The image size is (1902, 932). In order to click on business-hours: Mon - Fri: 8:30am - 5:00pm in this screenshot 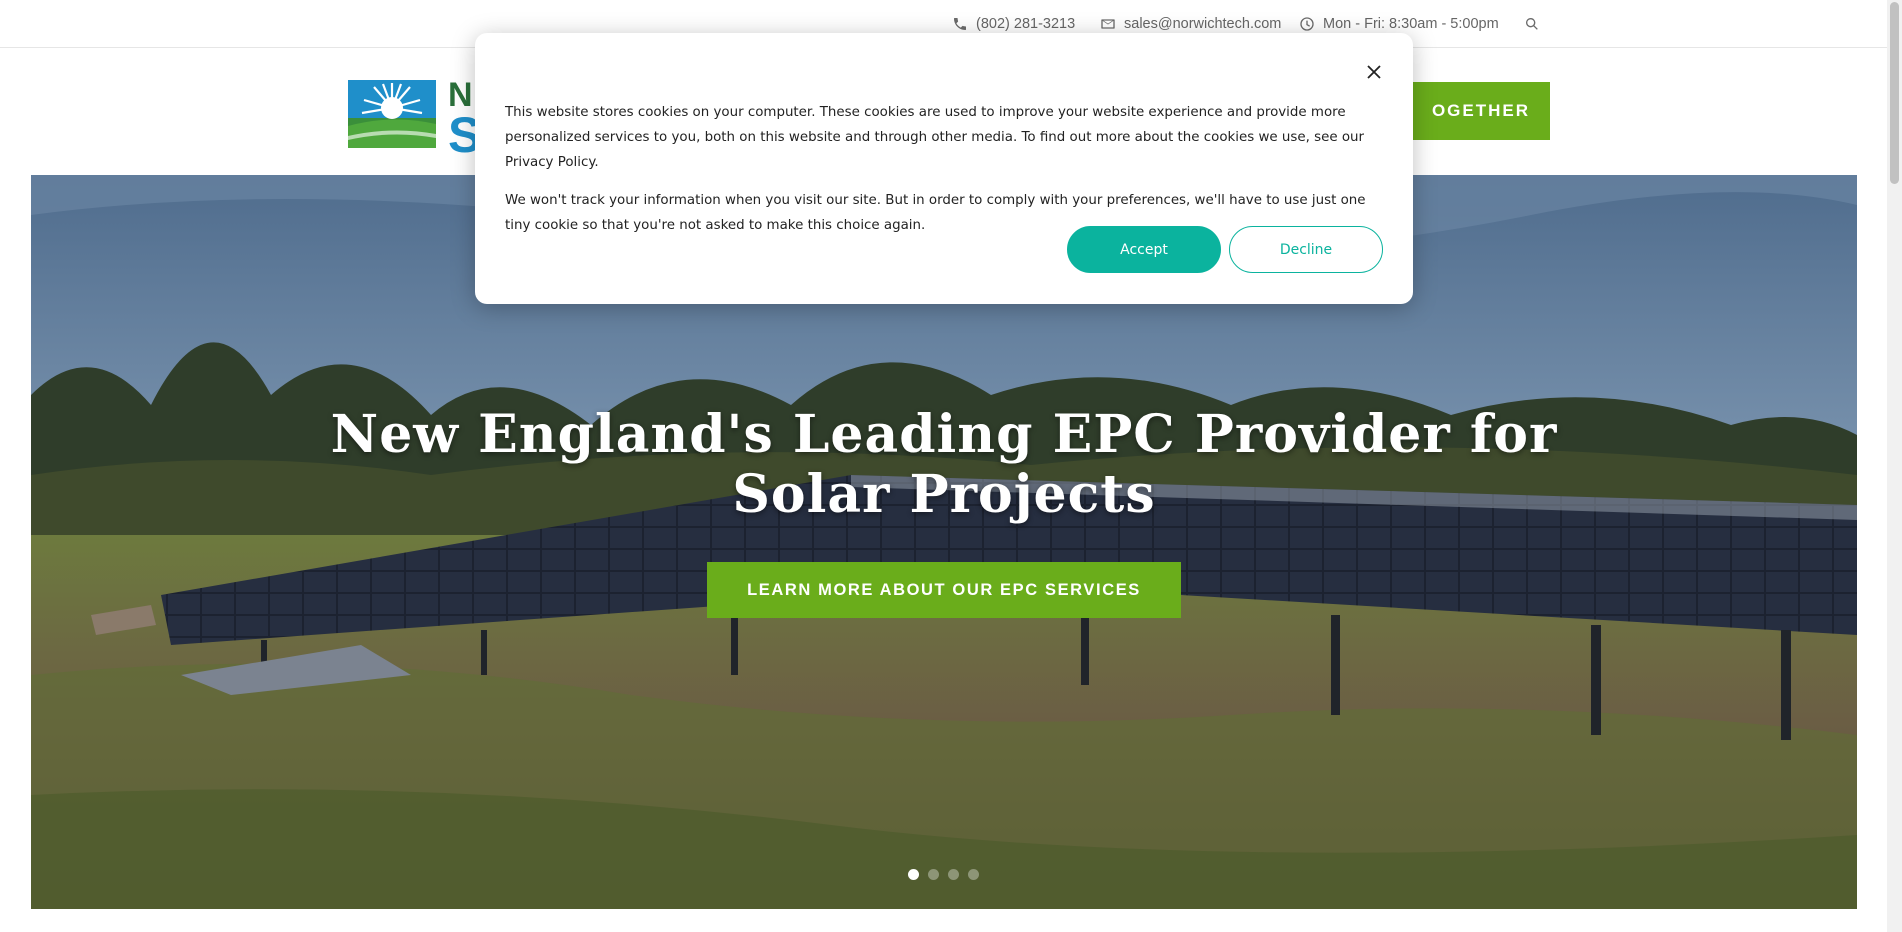, I will do `click(1411, 24)`.